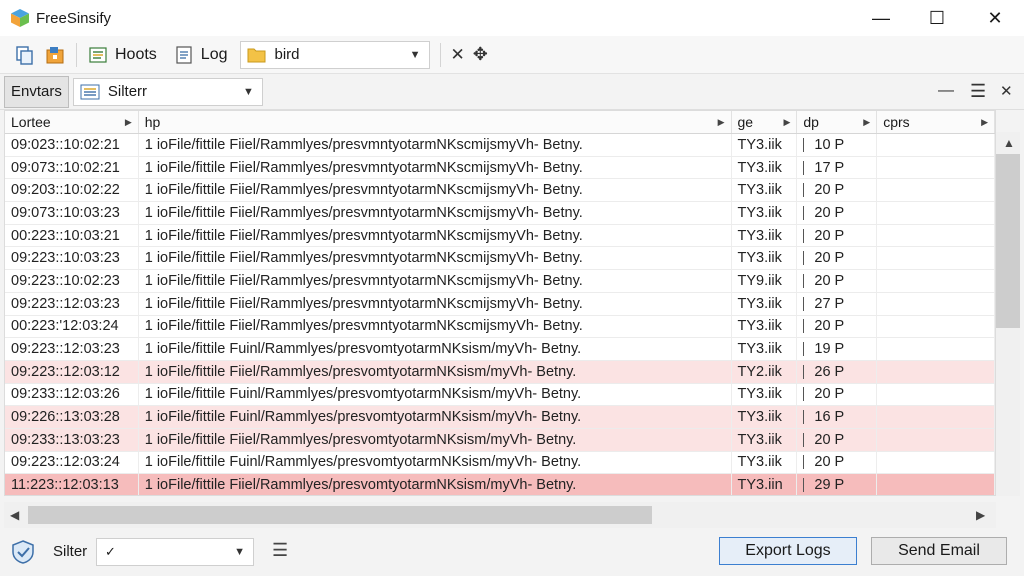  What do you see at coordinates (65, 235) in the screenshot?
I see `cell-time-text: 00:223::10:03:21` at bounding box center [65, 235].